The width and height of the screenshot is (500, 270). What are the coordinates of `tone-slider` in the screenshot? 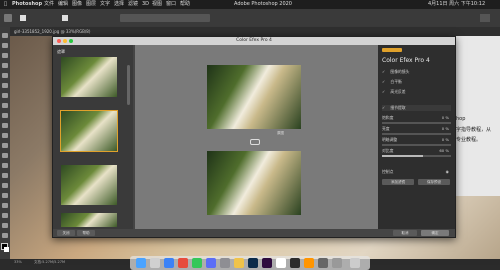 It's located at (416, 145).